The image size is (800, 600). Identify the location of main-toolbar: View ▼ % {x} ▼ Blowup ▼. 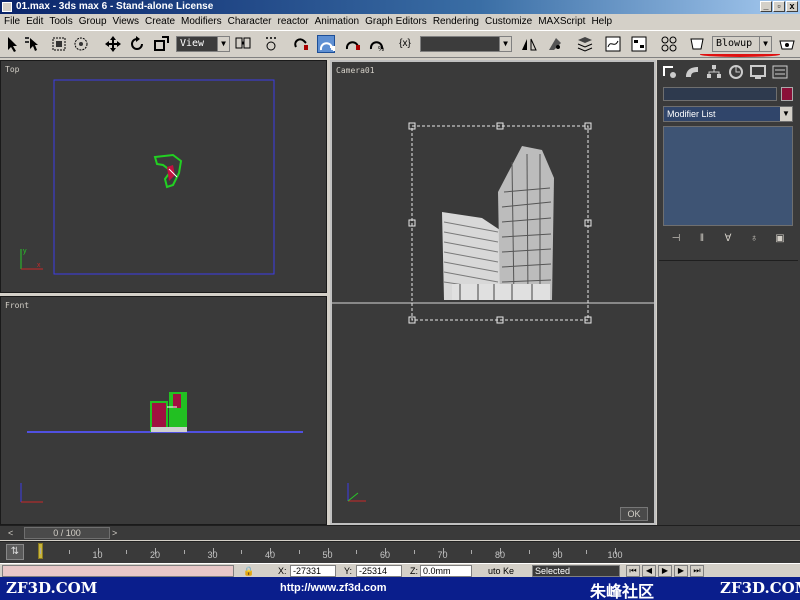
(400, 44).